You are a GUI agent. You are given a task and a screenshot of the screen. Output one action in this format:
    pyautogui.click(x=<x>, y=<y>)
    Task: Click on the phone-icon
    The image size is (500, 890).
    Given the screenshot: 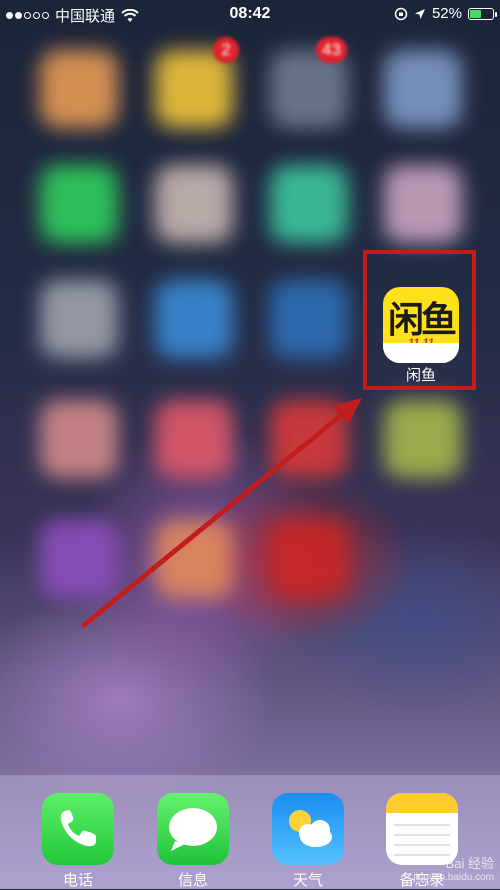 What is the action you would take?
    pyautogui.click(x=78, y=829)
    